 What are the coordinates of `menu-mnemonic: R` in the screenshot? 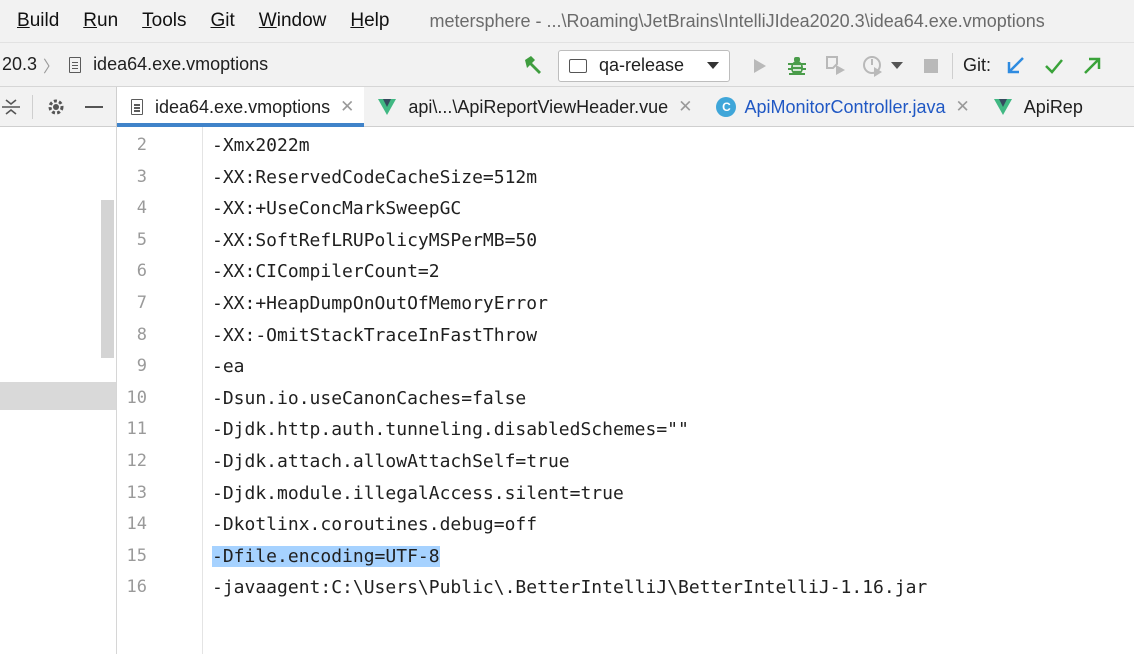 It's located at (90, 20).